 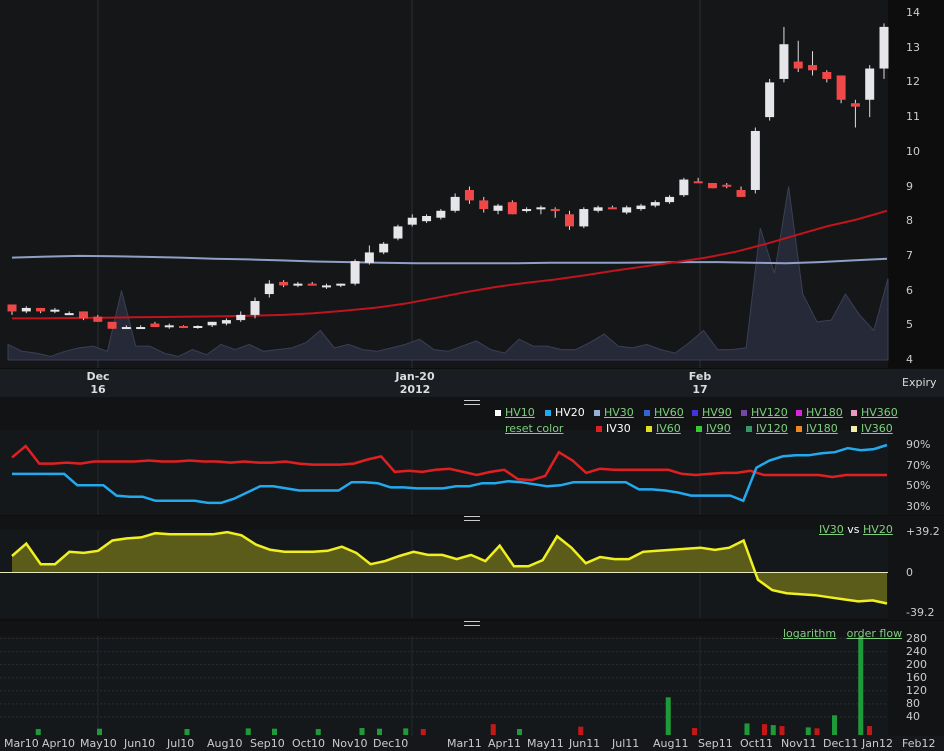 What do you see at coordinates (669, 412) in the screenshot?
I see `legend-label: HV60` at bounding box center [669, 412].